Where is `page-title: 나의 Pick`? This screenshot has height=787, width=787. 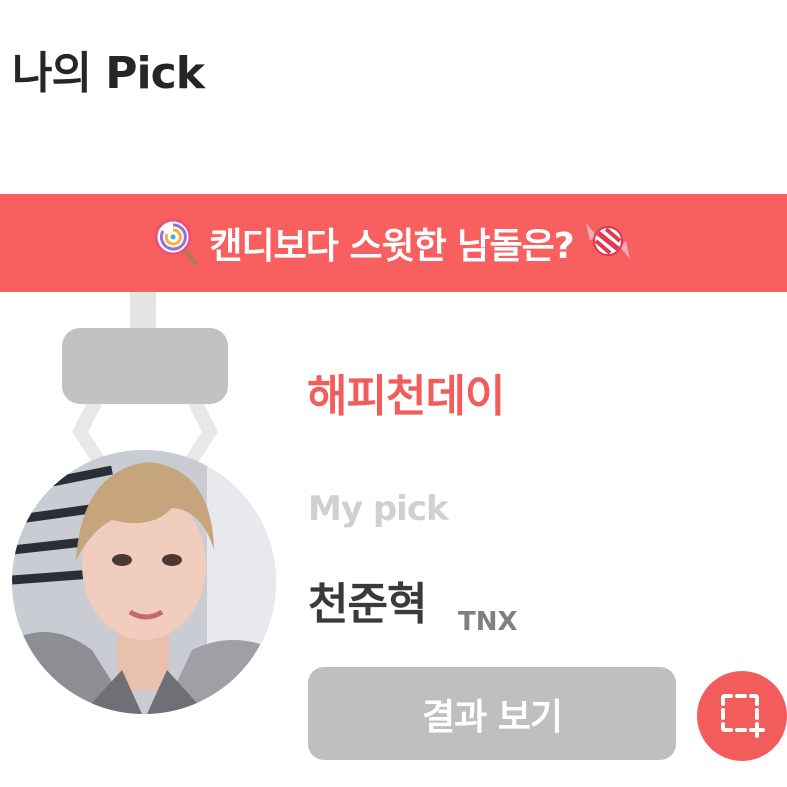 page-title: 나의 Pick is located at coordinates (108, 73).